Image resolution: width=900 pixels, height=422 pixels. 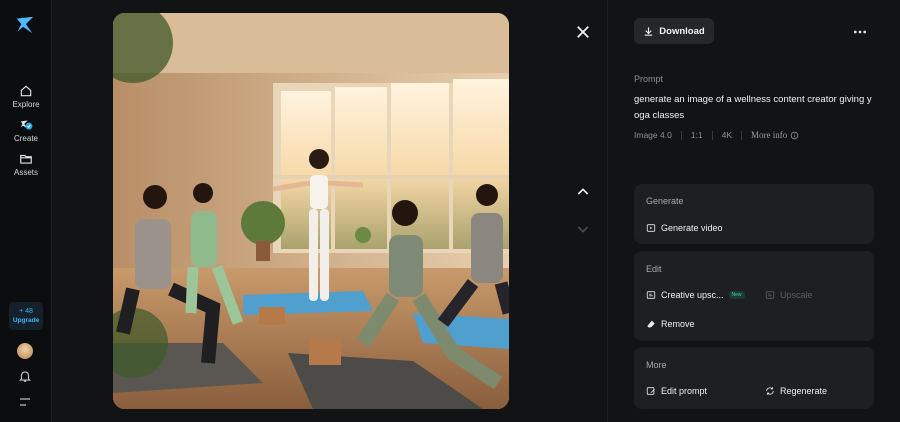 What do you see at coordinates (25, 172) in the screenshot?
I see `sidebar-item-label: Assets` at bounding box center [25, 172].